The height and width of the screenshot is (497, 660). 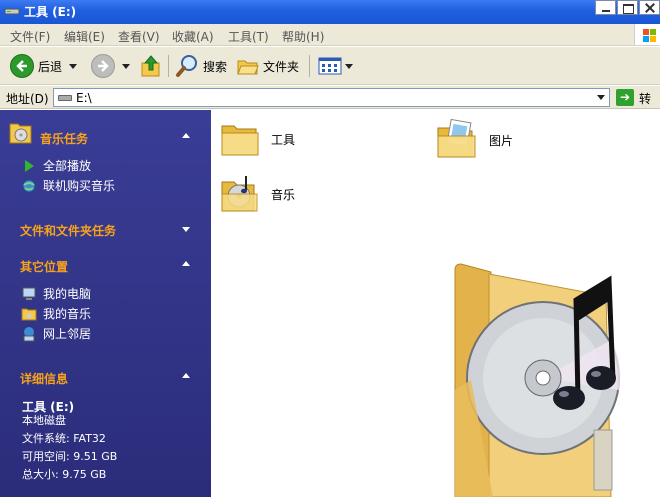 I want to click on views-dropdown-icon, so click(x=349, y=66).